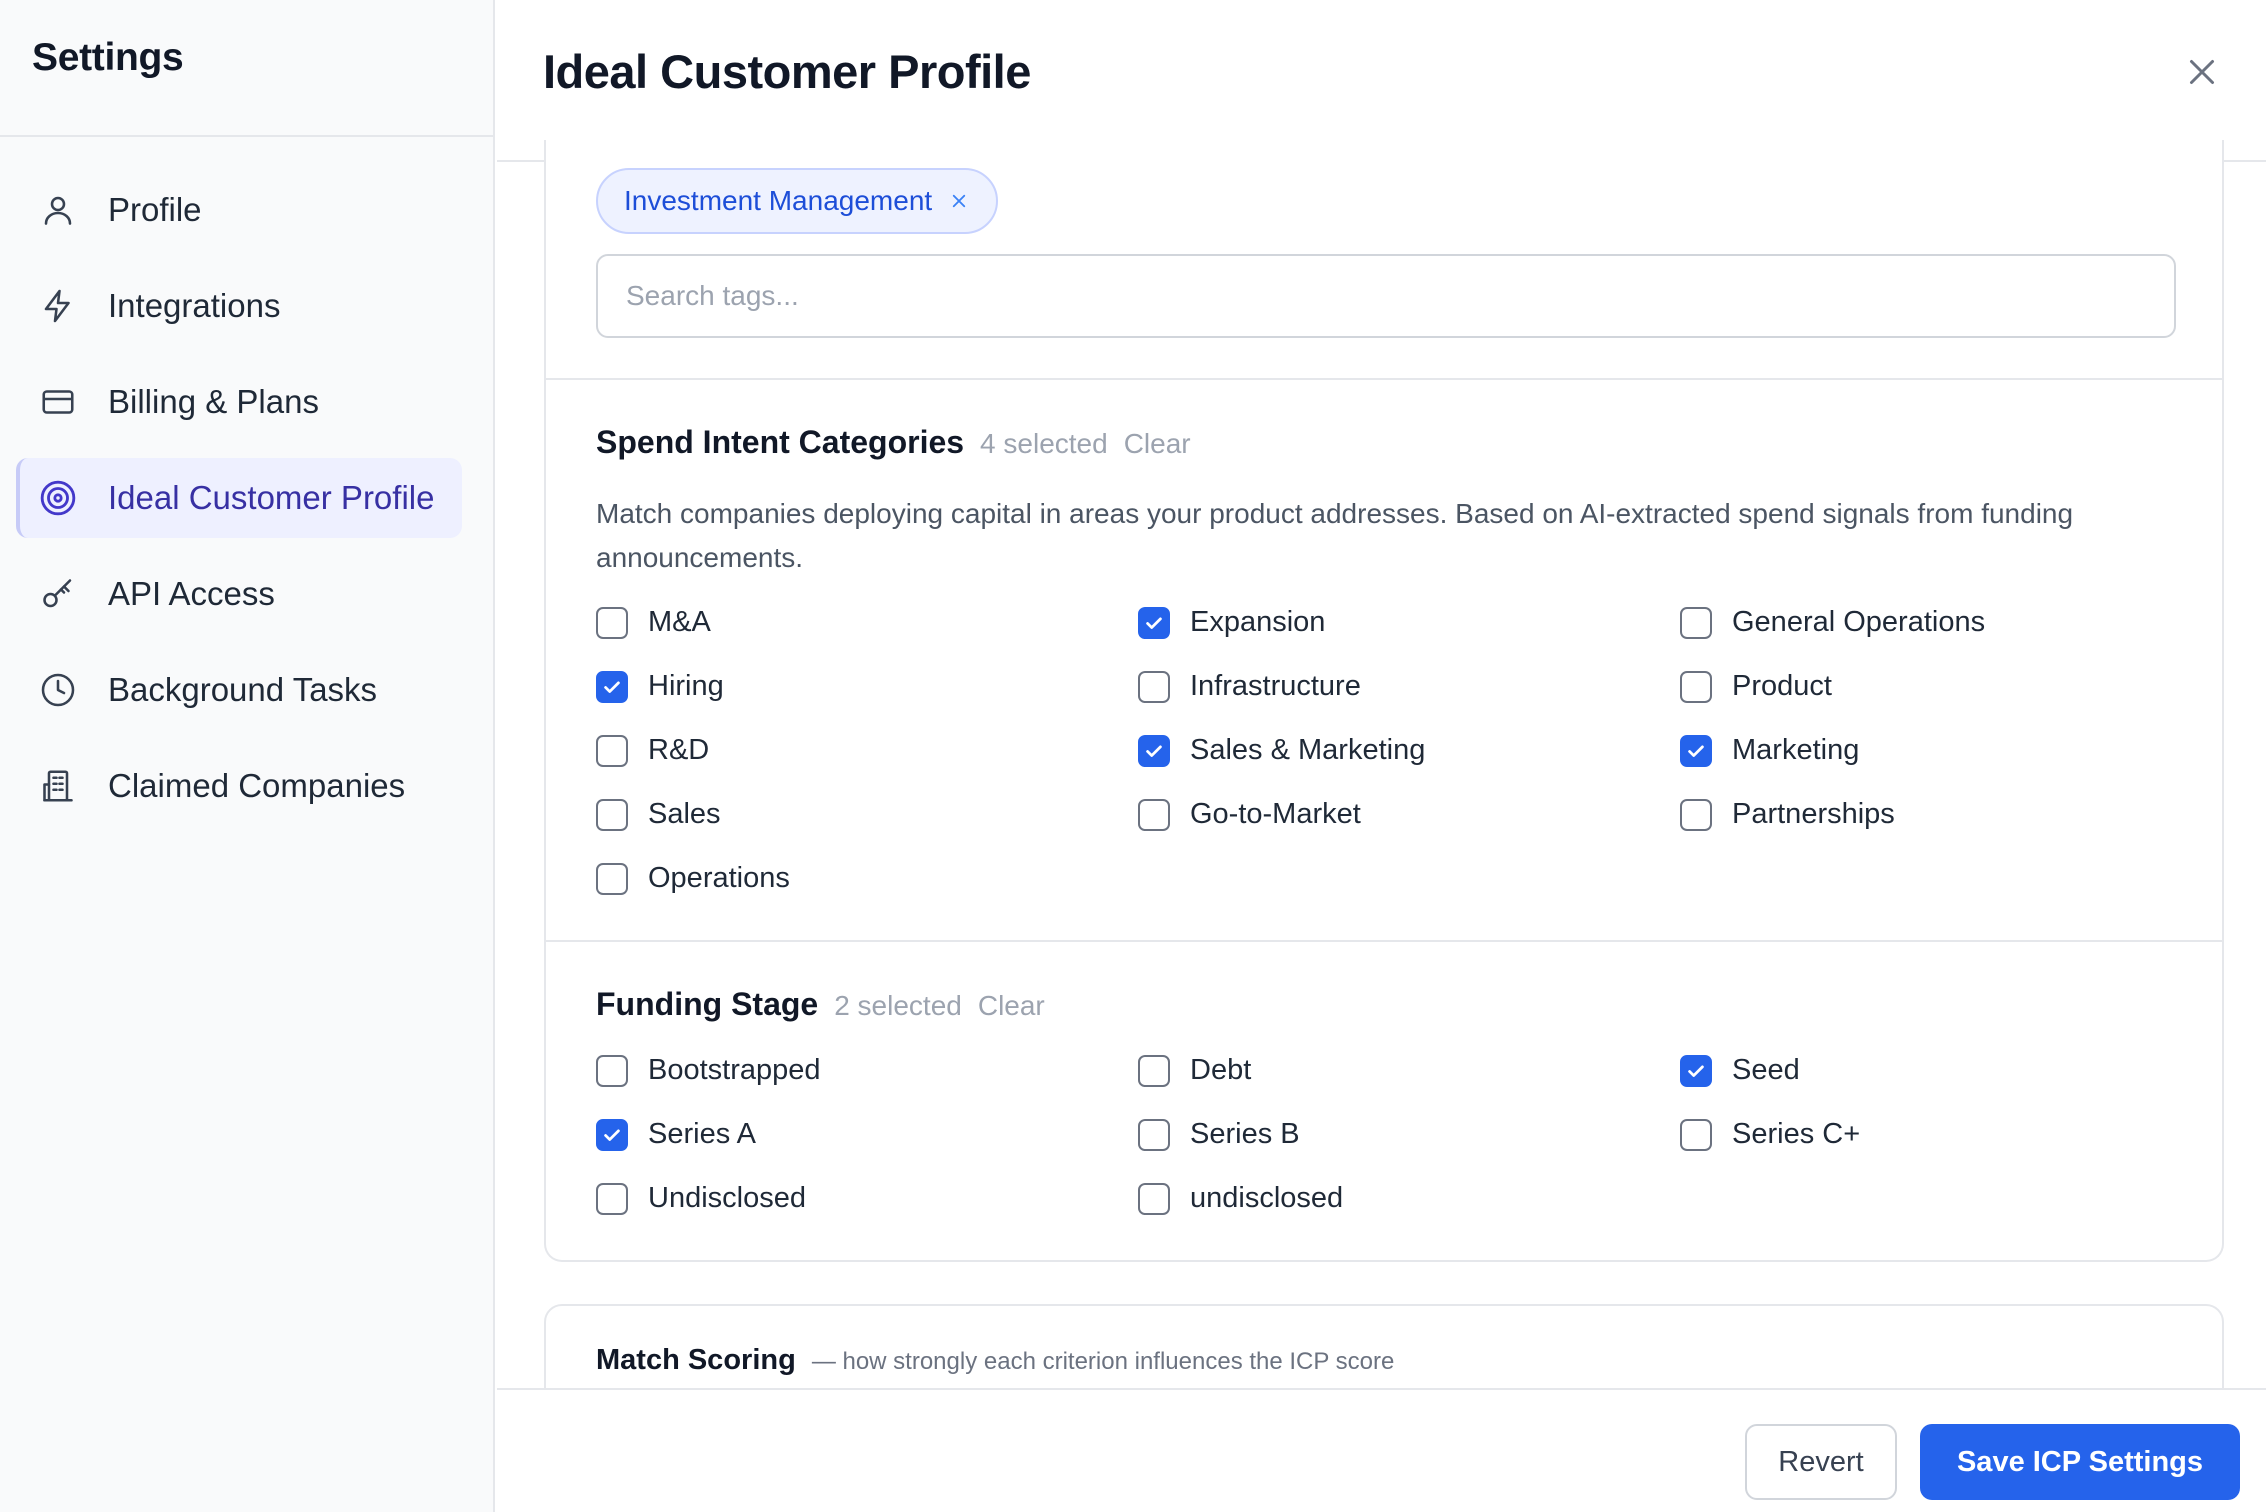 This screenshot has height=1512, width=2266. Describe the element at coordinates (58, 306) in the screenshot. I see `lightning-icon` at that location.